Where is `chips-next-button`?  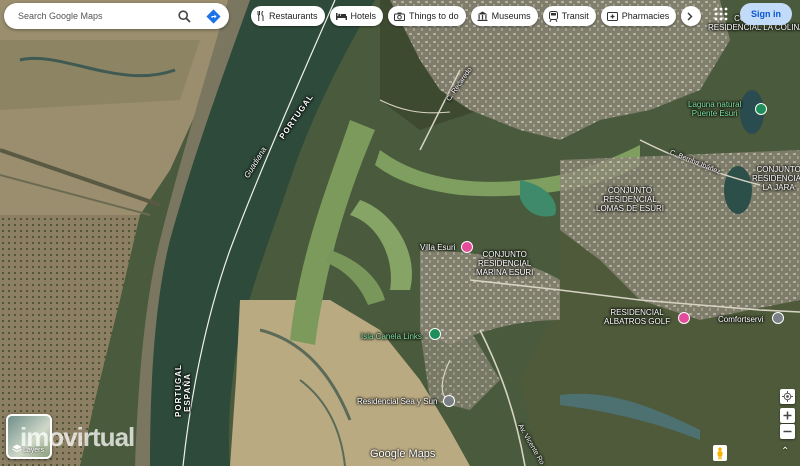 chips-next-button is located at coordinates (691, 16).